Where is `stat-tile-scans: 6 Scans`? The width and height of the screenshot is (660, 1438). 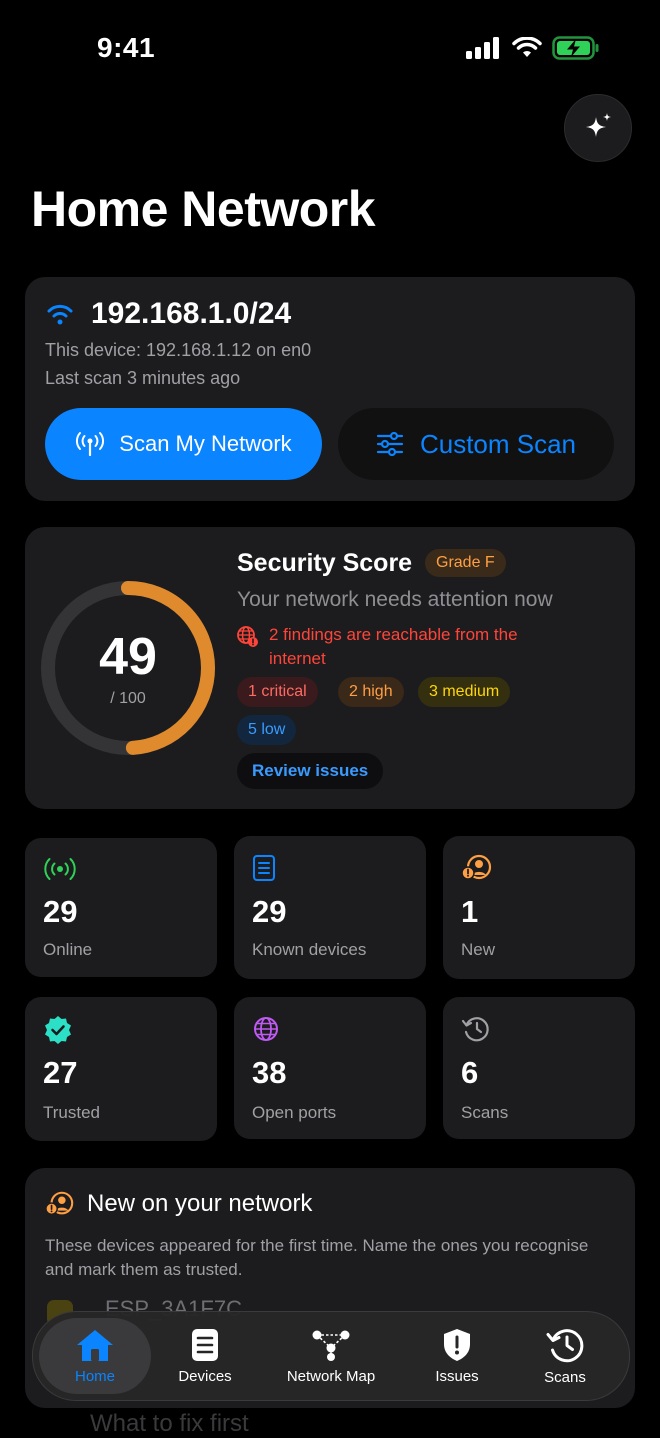
stat-tile-scans: 6 Scans is located at coordinates (539, 1068).